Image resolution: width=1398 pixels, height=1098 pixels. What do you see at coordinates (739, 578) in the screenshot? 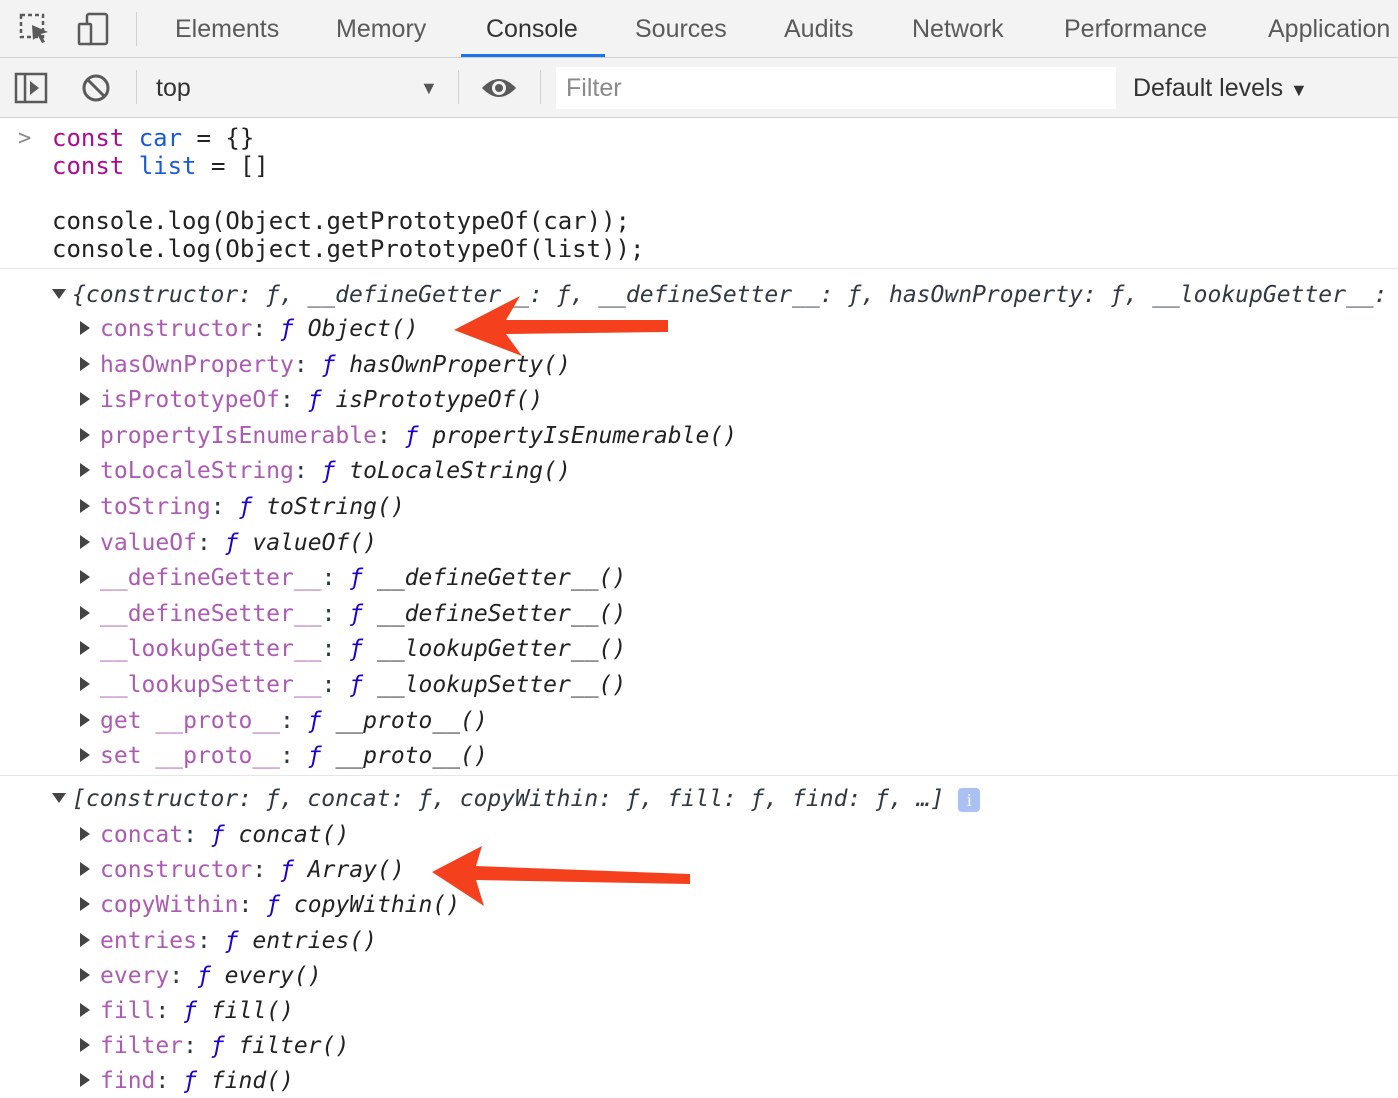
I see `property-row: __defineGetter__: ƒ __defineGetter__()` at bounding box center [739, 578].